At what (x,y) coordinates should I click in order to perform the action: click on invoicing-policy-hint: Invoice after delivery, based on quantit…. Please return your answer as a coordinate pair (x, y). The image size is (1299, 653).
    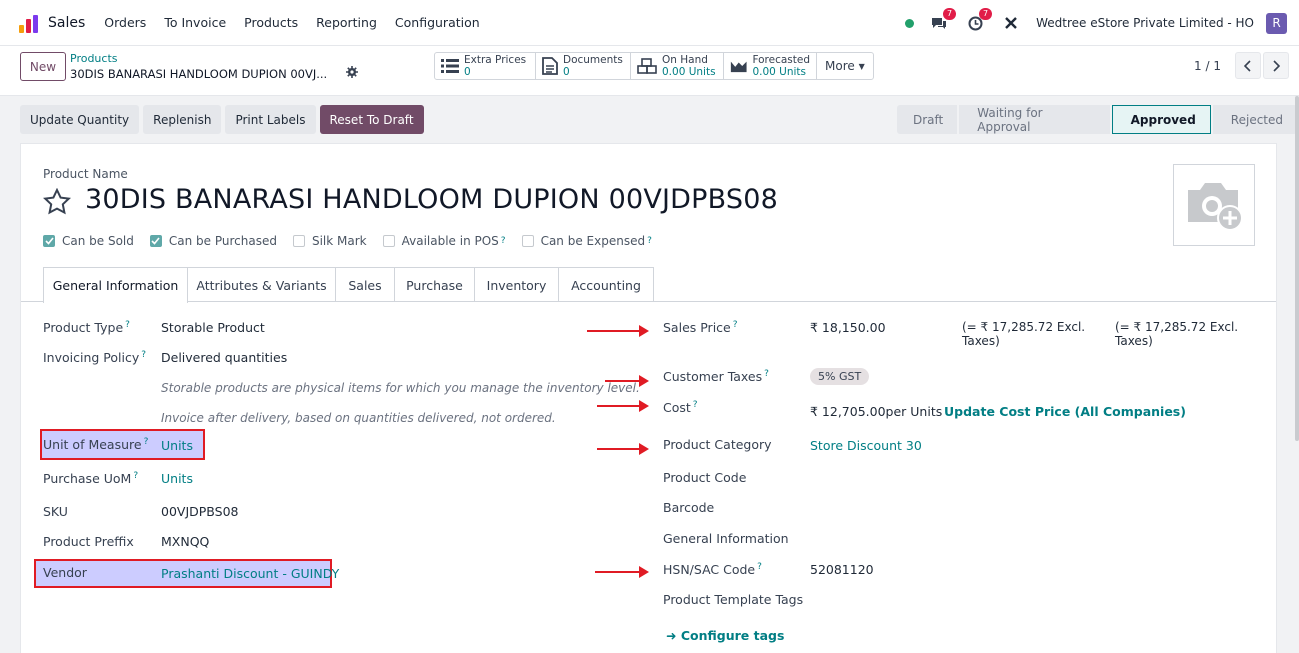
    Looking at the image, I should click on (358, 418).